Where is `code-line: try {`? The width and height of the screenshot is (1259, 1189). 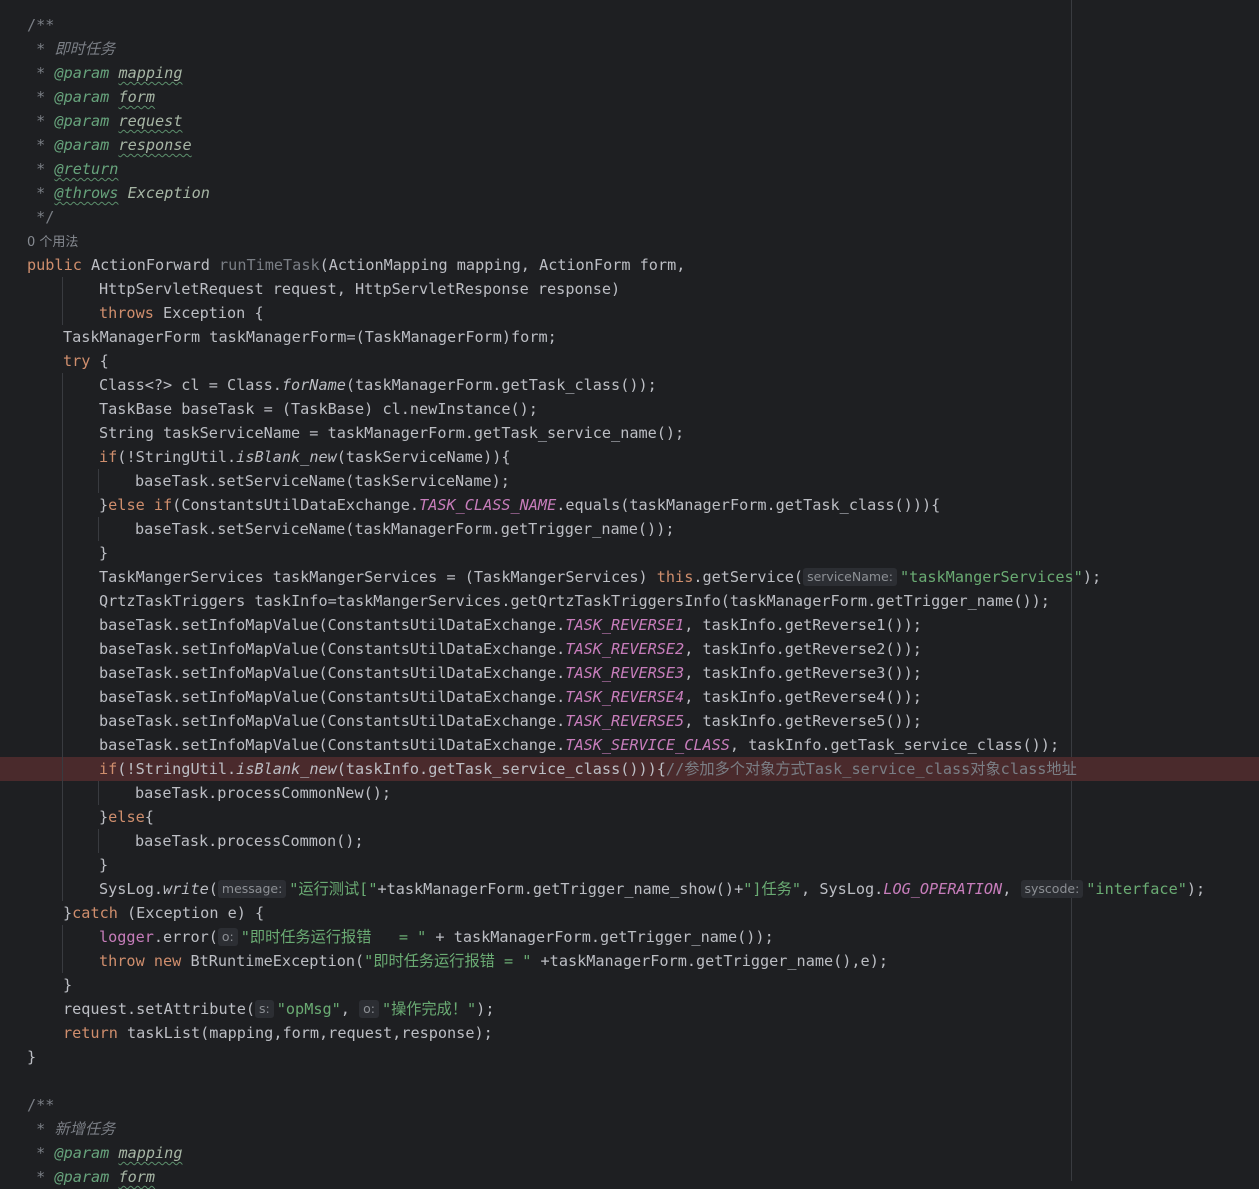
code-line: try { is located at coordinates (629, 361).